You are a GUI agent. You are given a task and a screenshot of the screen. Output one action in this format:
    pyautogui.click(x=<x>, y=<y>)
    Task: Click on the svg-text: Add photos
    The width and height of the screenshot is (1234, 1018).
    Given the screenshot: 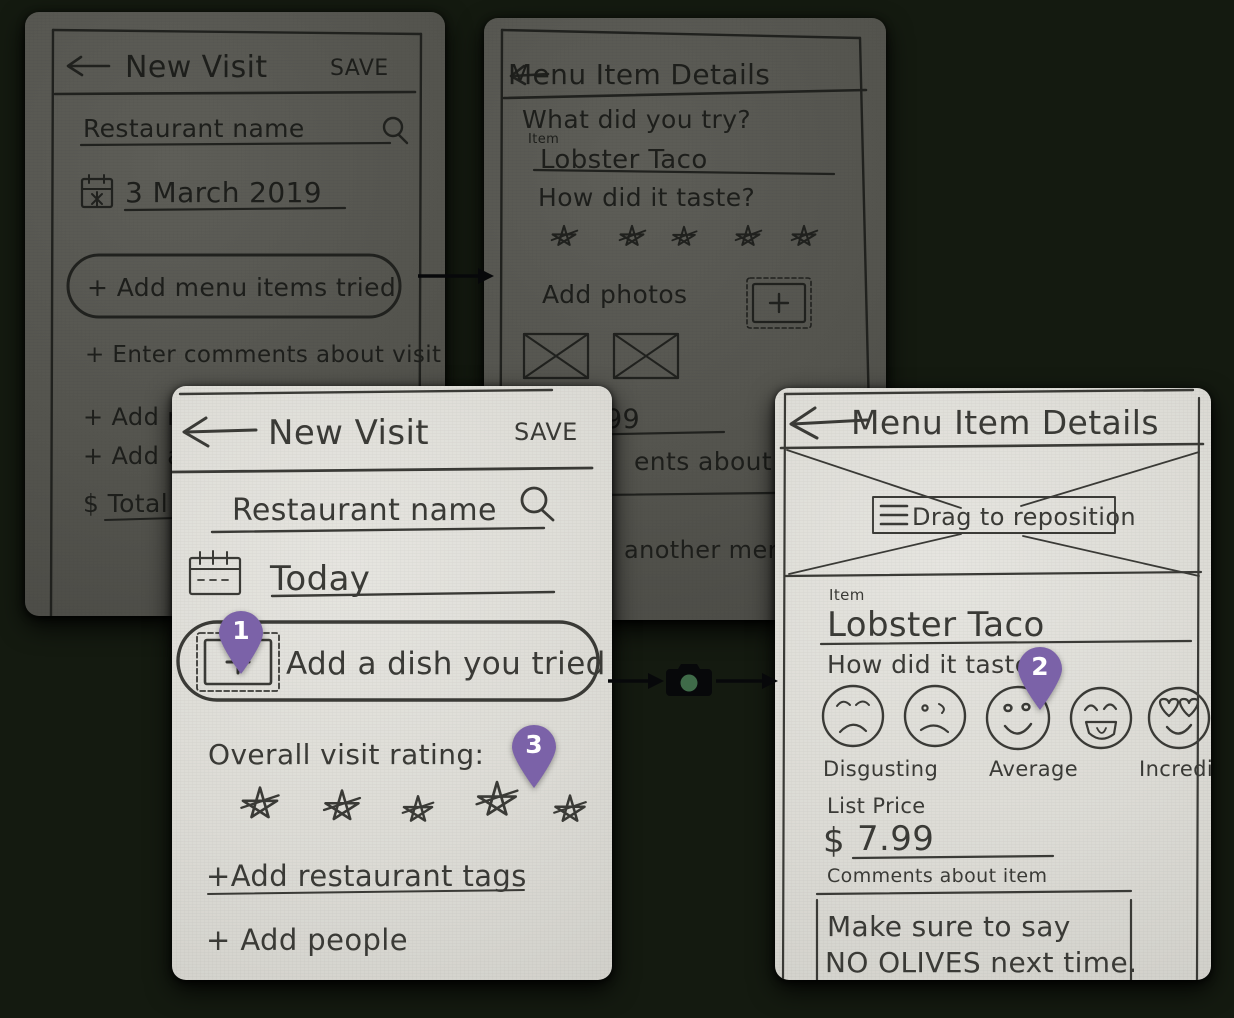 What is the action you would take?
    pyautogui.click(x=614, y=294)
    